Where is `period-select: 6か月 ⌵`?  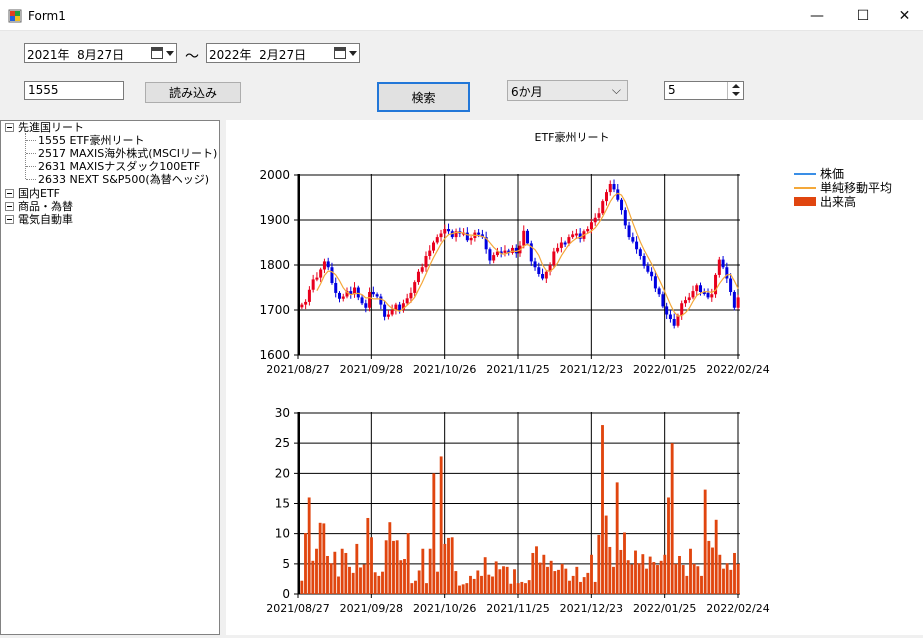
period-select: 6か月 ⌵ is located at coordinates (567, 90).